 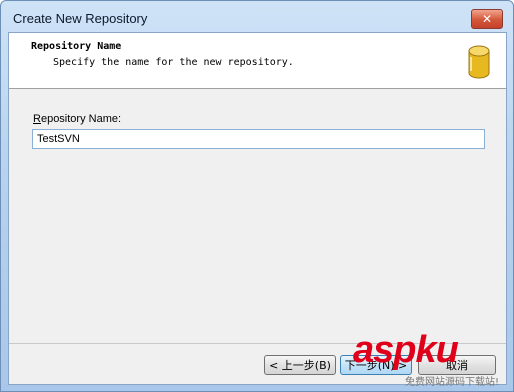 I want to click on window-title: Create New Repository, so click(x=80, y=18).